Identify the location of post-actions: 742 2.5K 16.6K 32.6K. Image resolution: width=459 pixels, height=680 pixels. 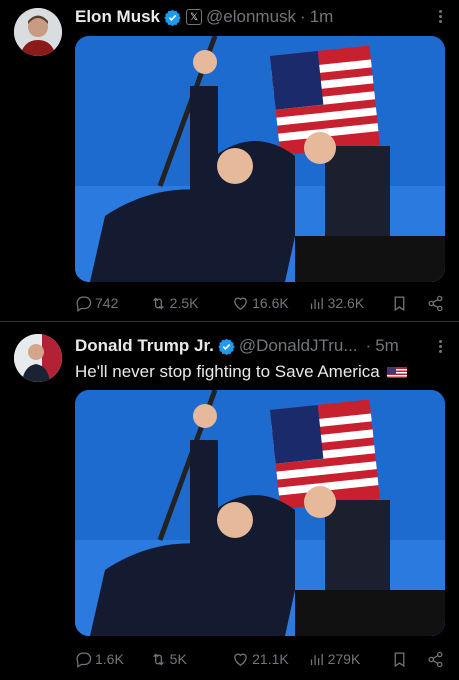
(261, 303).